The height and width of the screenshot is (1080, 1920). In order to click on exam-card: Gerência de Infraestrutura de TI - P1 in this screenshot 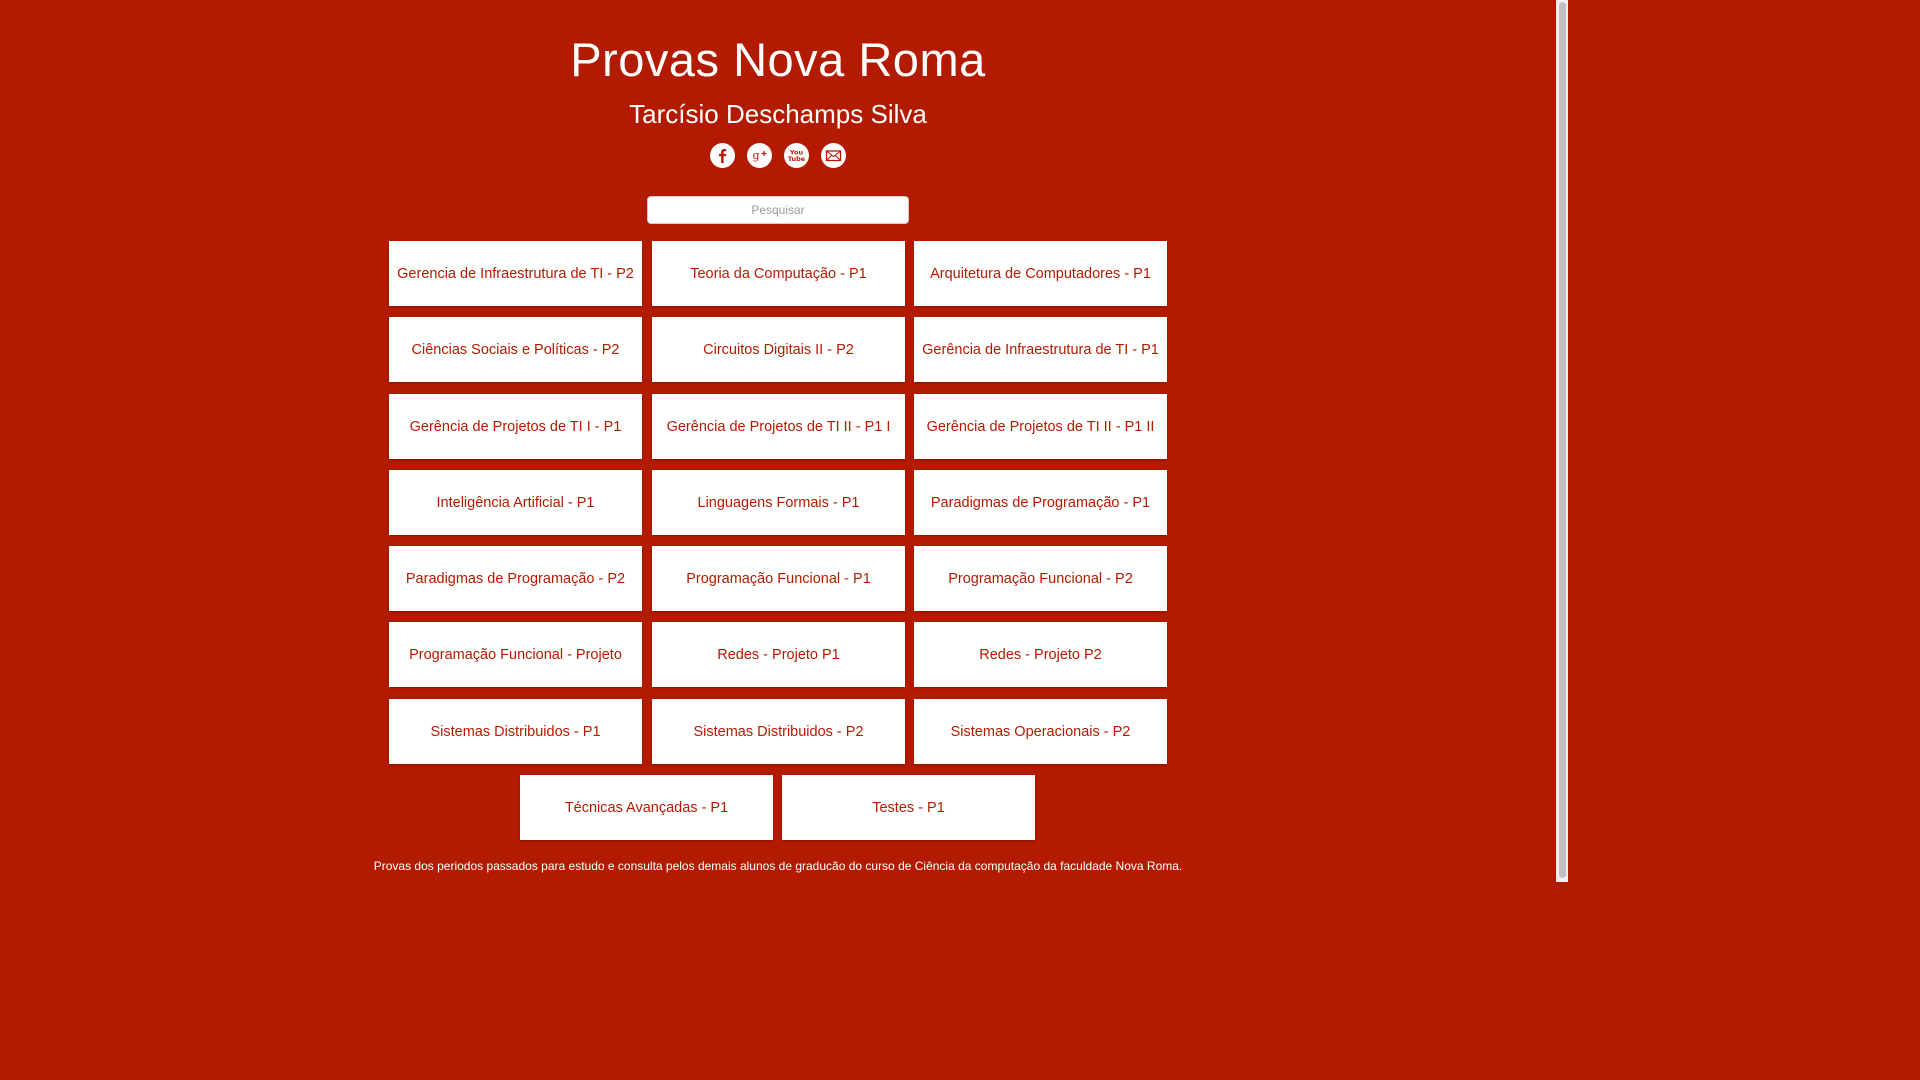, I will do `click(1040, 349)`.